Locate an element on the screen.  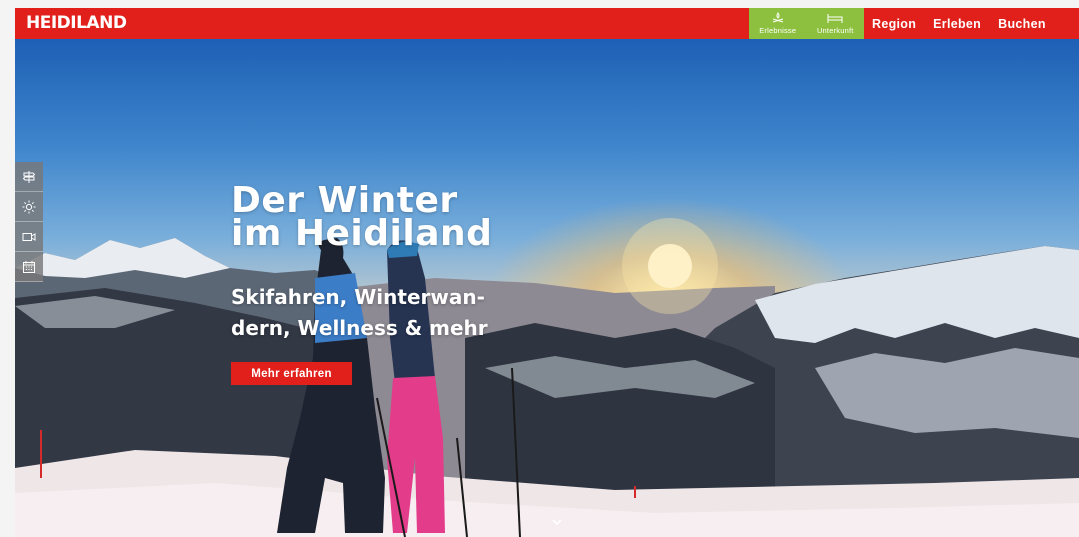
webcam-icon is located at coordinates (29, 236).